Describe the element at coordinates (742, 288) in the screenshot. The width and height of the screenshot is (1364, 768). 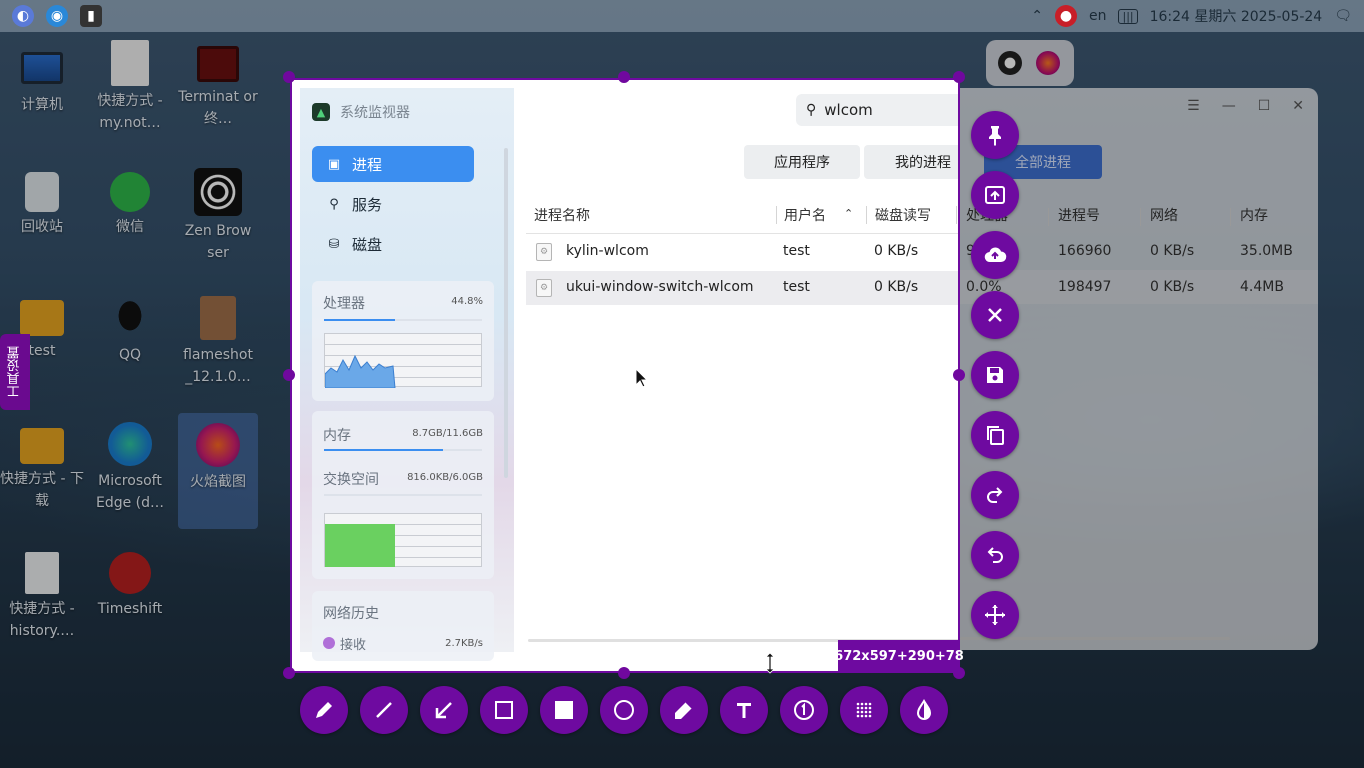
I see `table-row: ⚙ ukui-window-switch-wlcom test 0 KB/s` at that location.